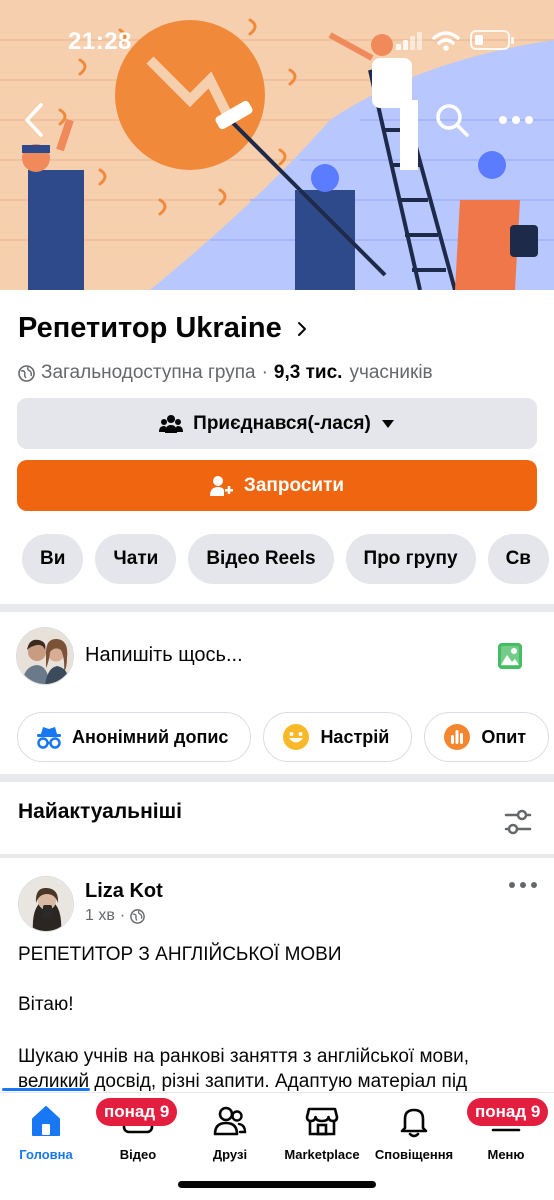 The width and height of the screenshot is (554, 1200). Describe the element at coordinates (124, 891) in the screenshot. I see `post-author-name: Liza Kot` at that location.